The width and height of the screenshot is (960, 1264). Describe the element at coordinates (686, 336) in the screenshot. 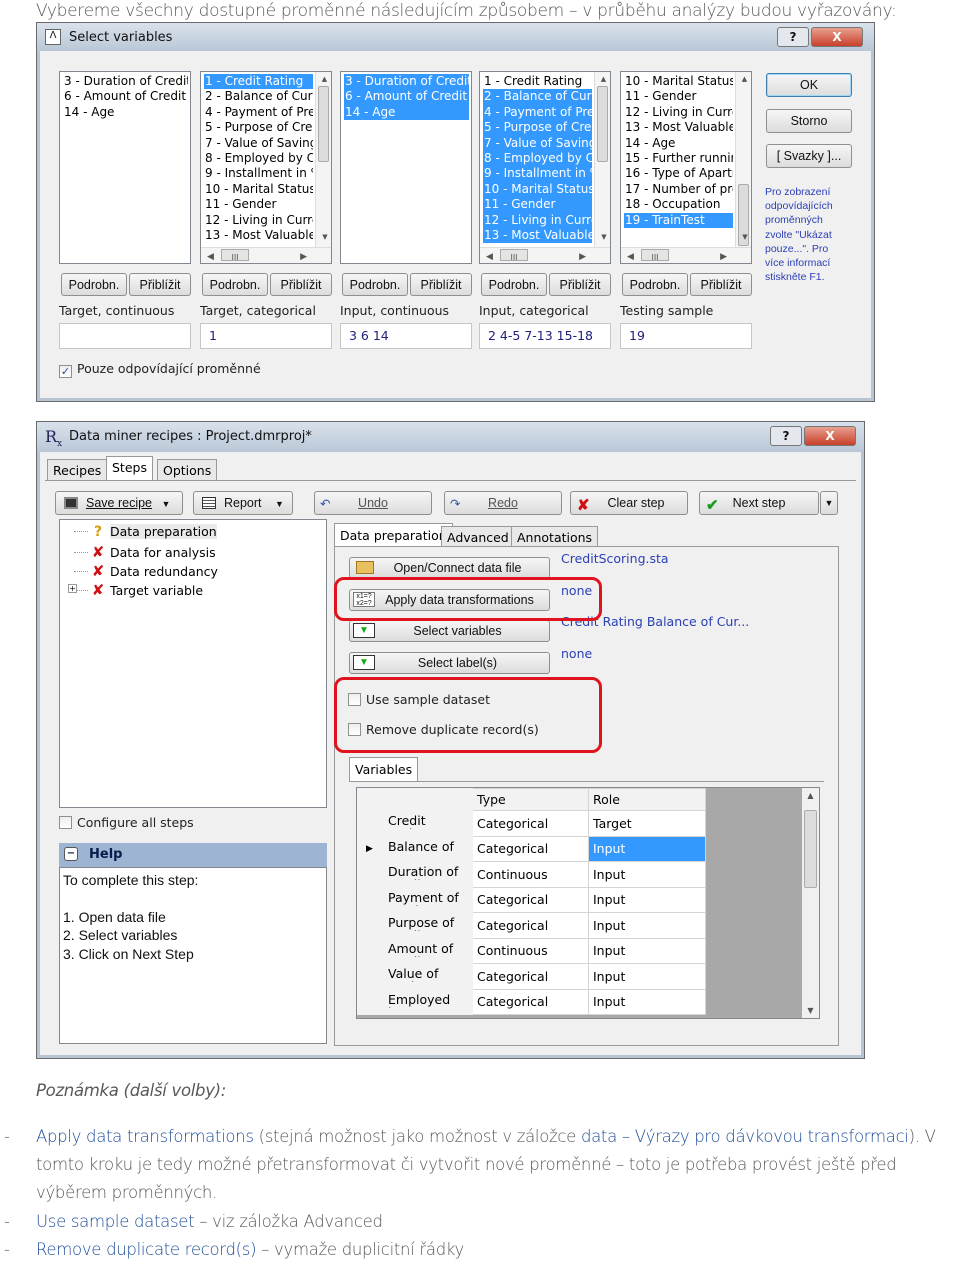

I see `field-input: 19` at that location.